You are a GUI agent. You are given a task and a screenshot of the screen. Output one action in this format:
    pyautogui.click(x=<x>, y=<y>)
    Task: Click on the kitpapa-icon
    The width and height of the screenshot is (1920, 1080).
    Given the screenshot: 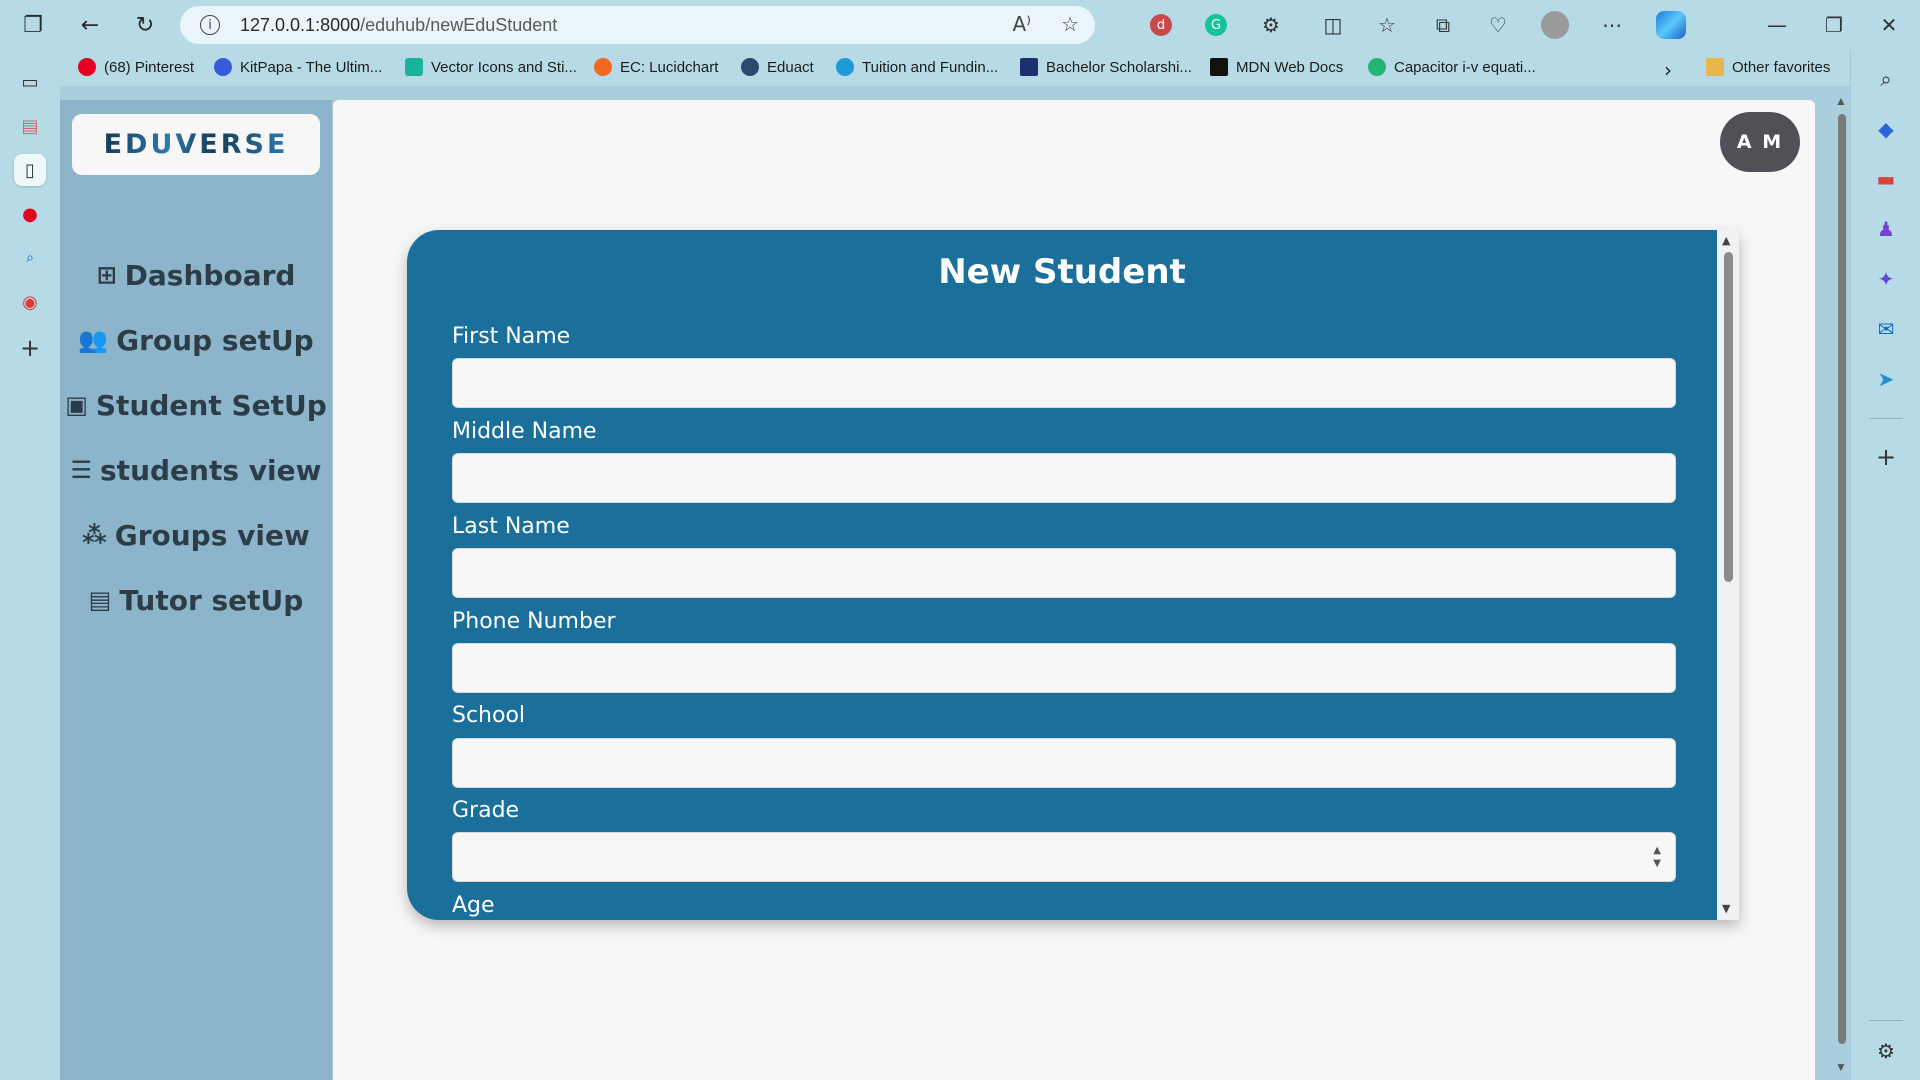 What is the action you would take?
    pyautogui.click(x=223, y=67)
    